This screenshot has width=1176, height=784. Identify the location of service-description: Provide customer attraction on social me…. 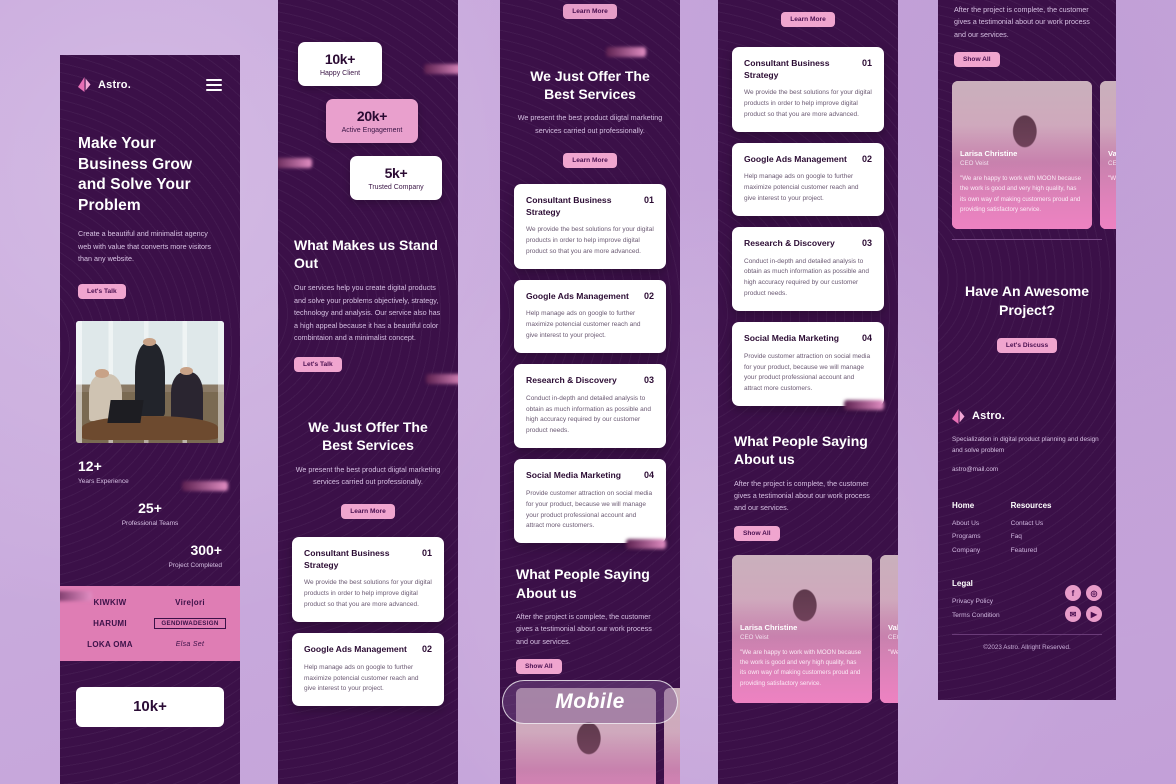
(807, 372).